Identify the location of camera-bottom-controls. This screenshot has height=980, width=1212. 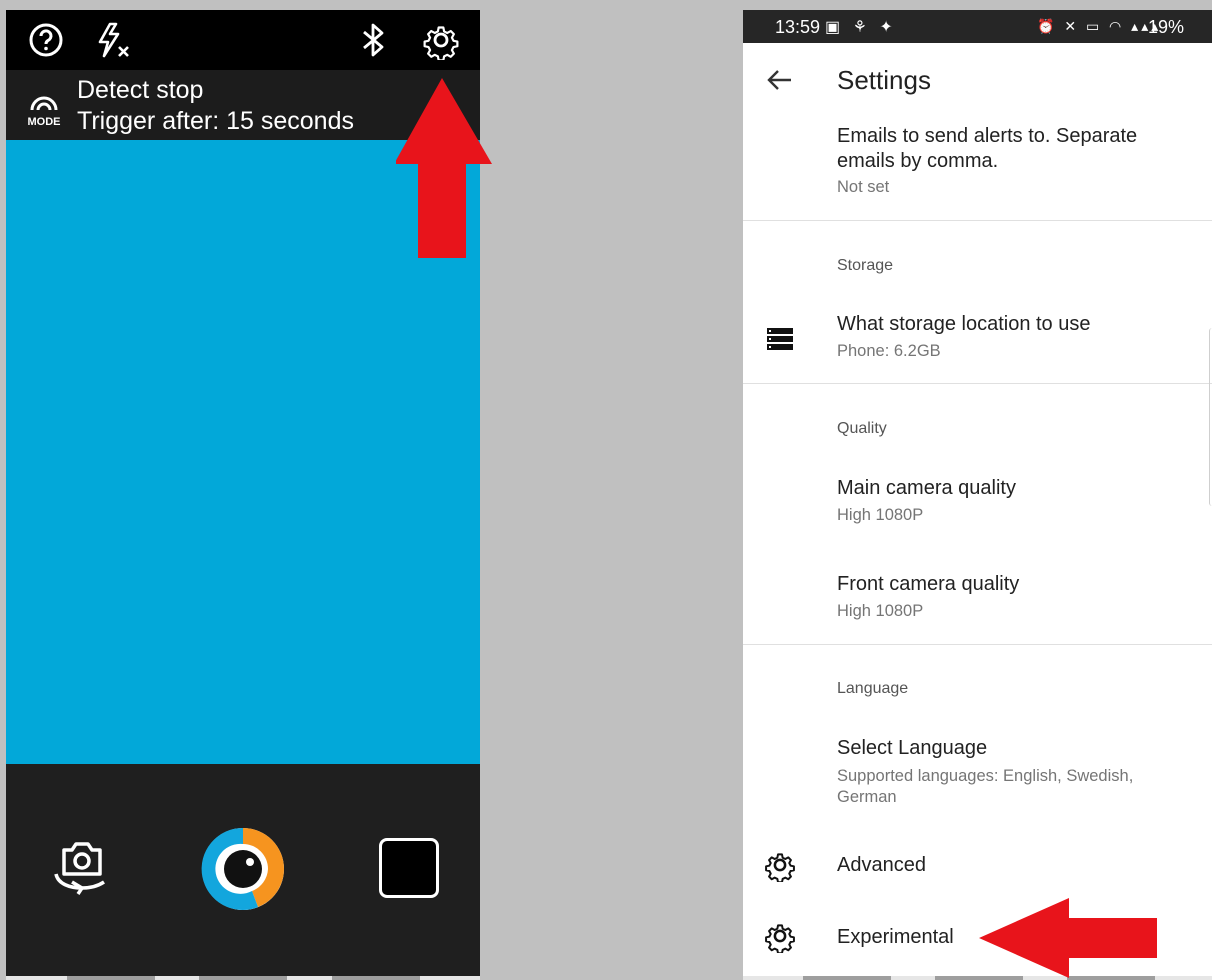
(243, 872).